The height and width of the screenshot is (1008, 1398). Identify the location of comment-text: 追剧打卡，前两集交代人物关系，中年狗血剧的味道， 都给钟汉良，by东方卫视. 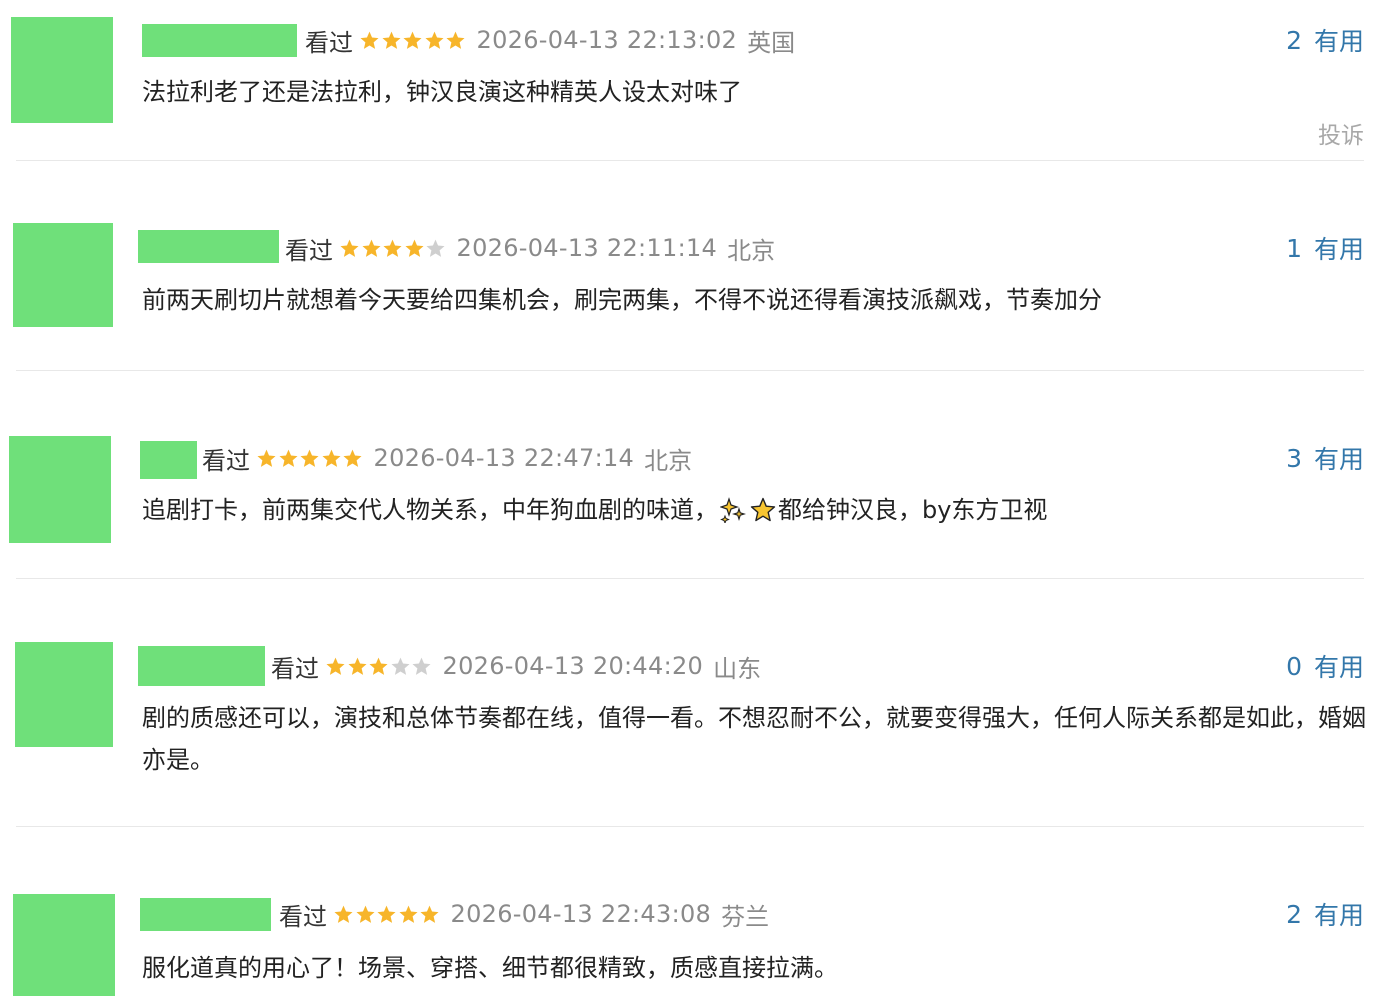
(755, 510).